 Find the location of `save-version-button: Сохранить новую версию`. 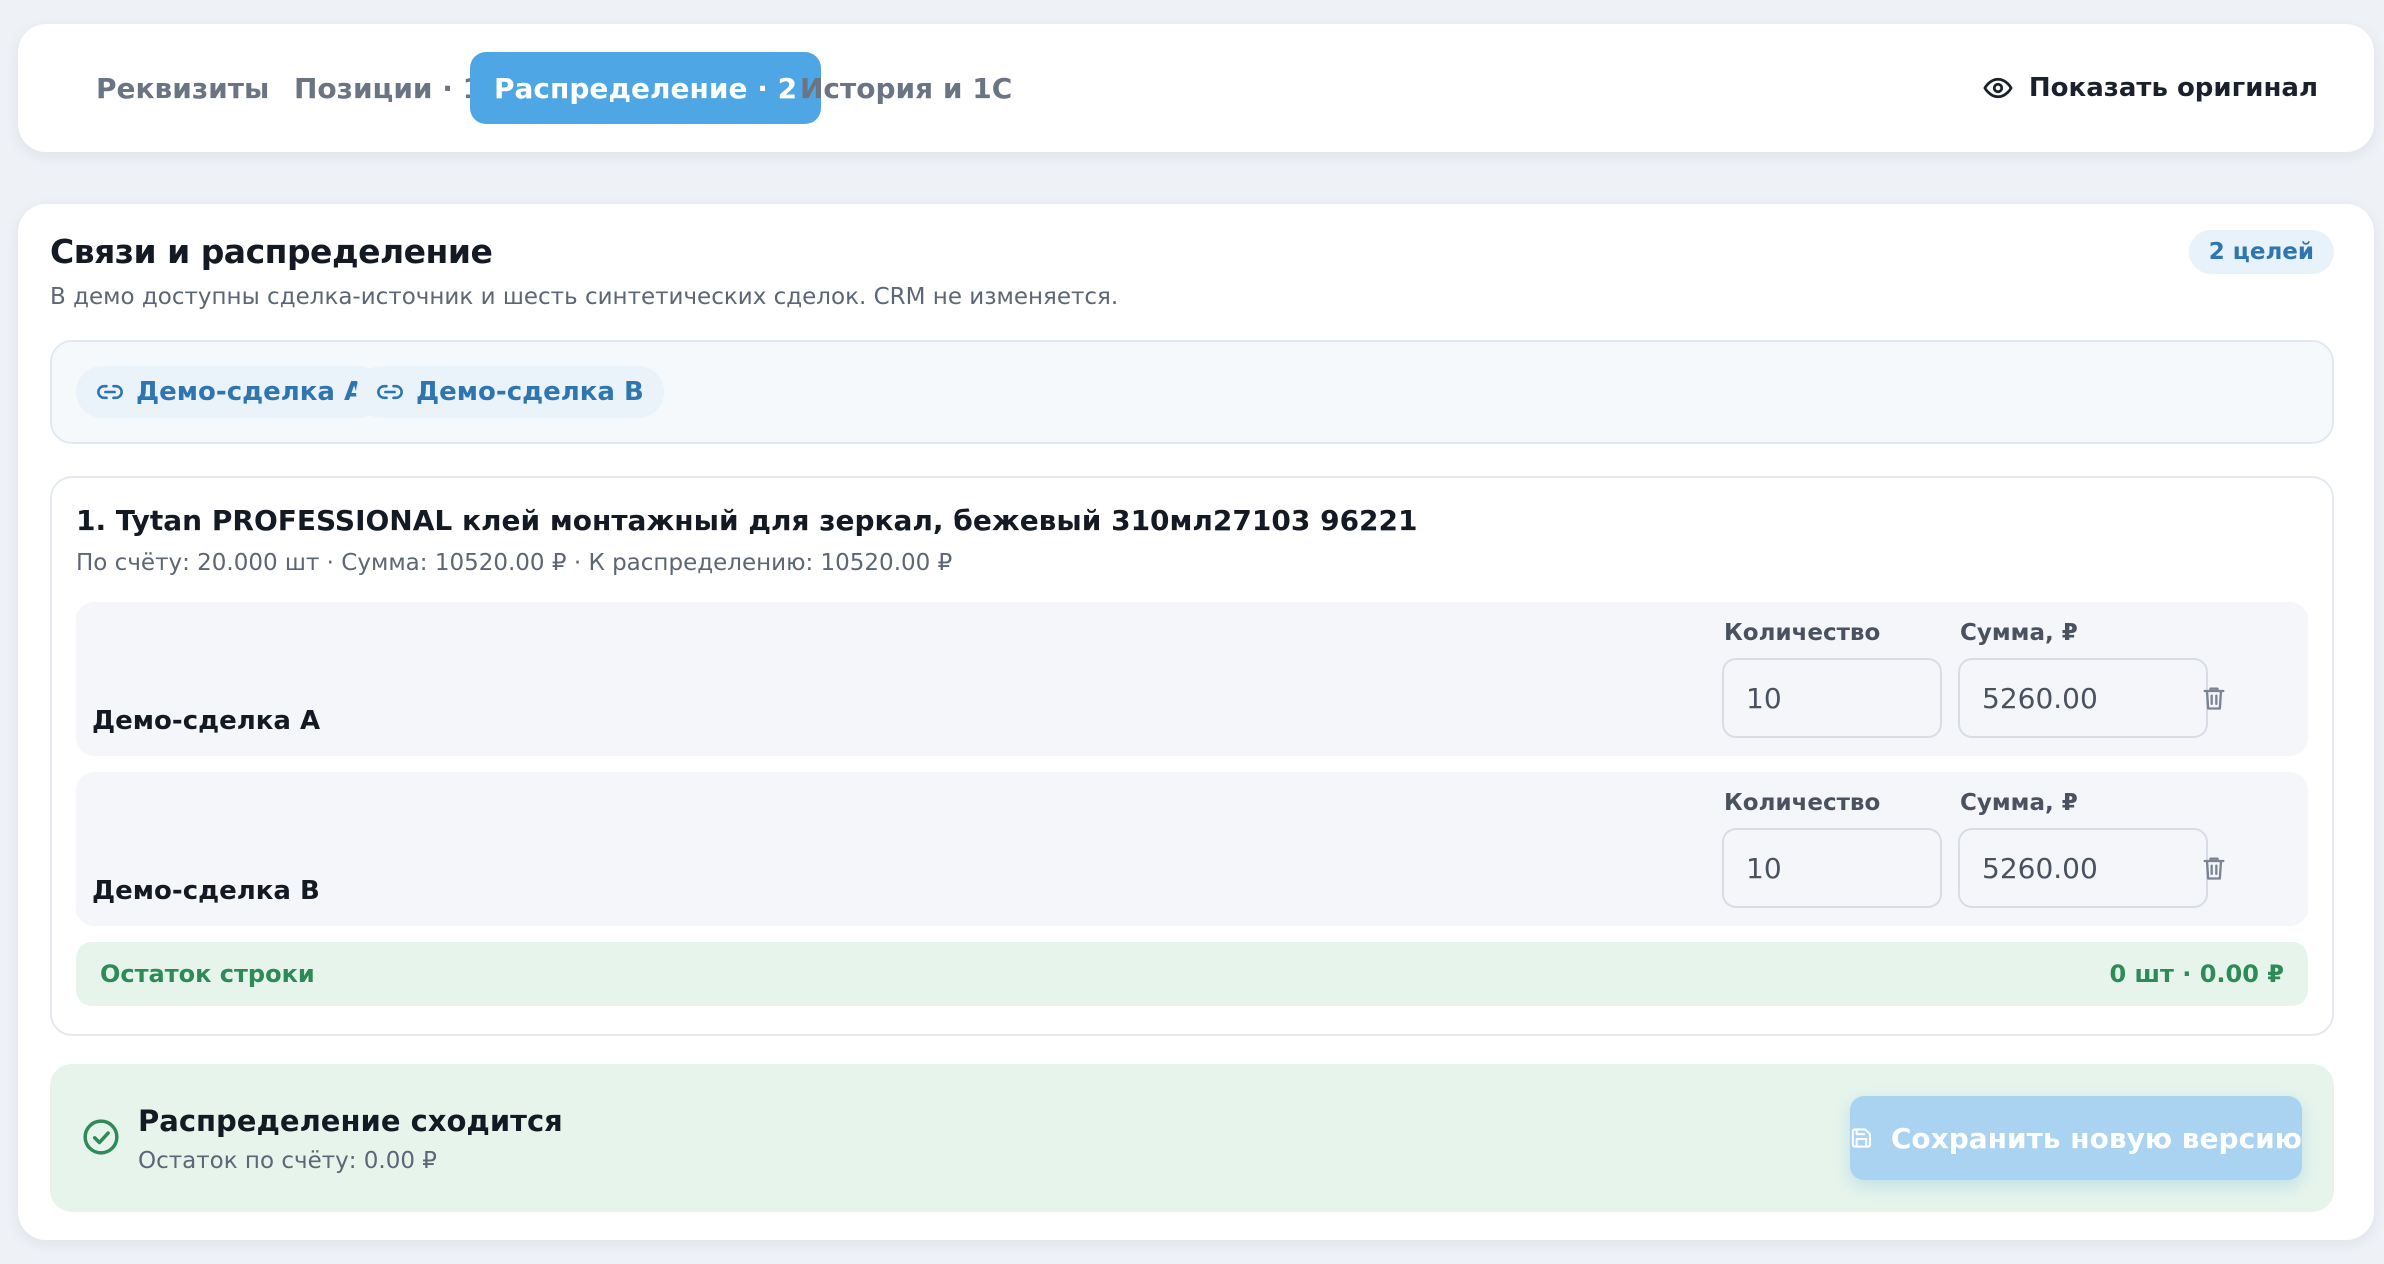

save-version-button: Сохранить новую версию is located at coordinates (2076, 1138).